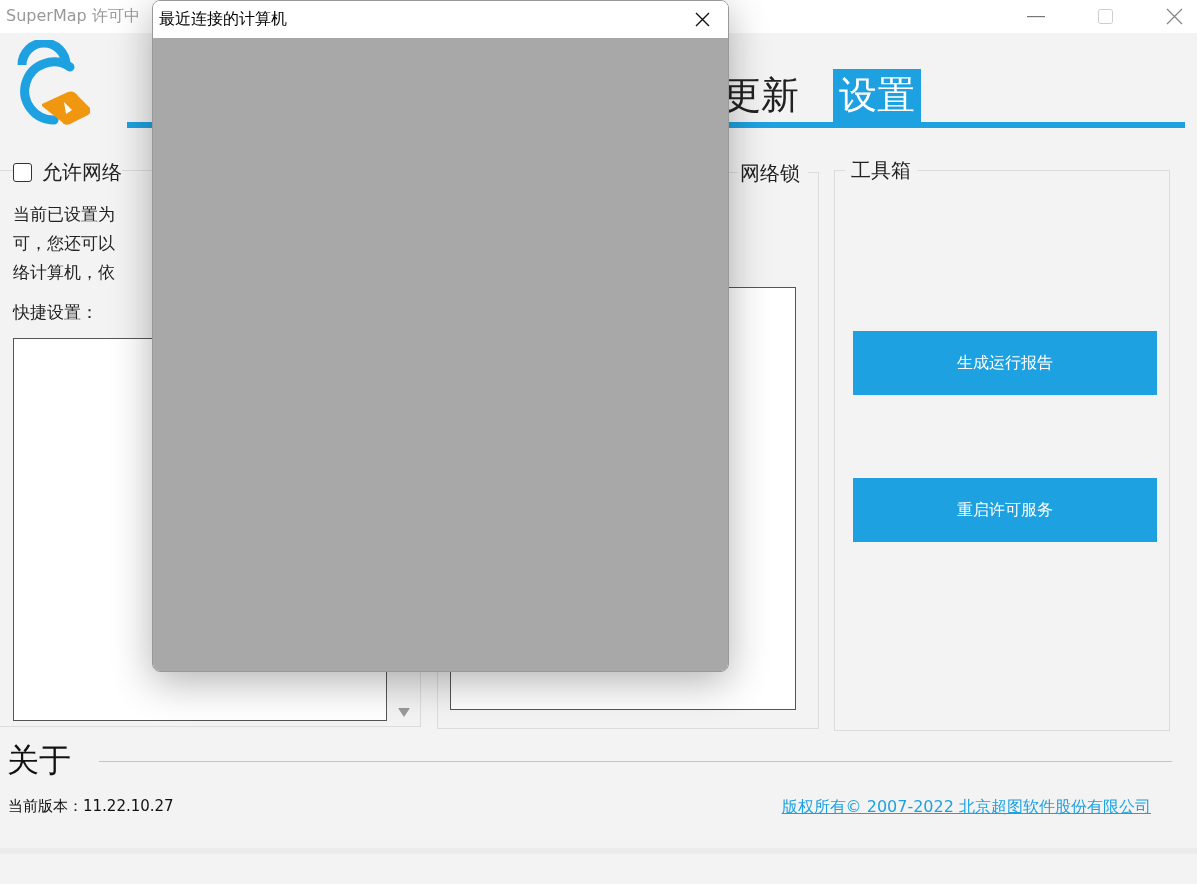 The width and height of the screenshot is (1197, 884). I want to click on dialog-title: 最近连接的计算机, so click(223, 19).